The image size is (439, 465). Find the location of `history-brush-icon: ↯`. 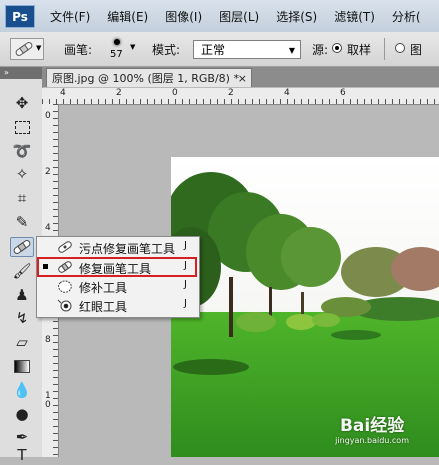

history-brush-icon: ↯ is located at coordinates (22, 318).